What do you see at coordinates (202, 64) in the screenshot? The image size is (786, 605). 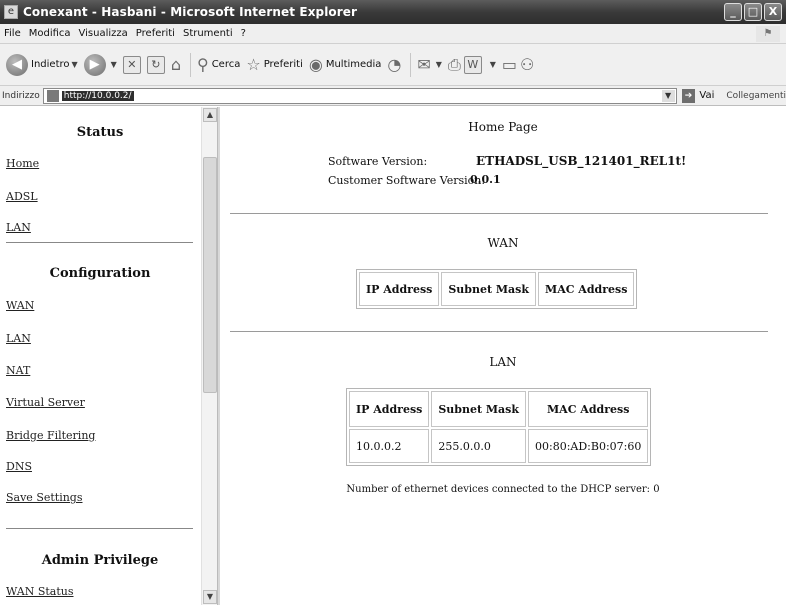 I see `search-icon: ⚲` at bounding box center [202, 64].